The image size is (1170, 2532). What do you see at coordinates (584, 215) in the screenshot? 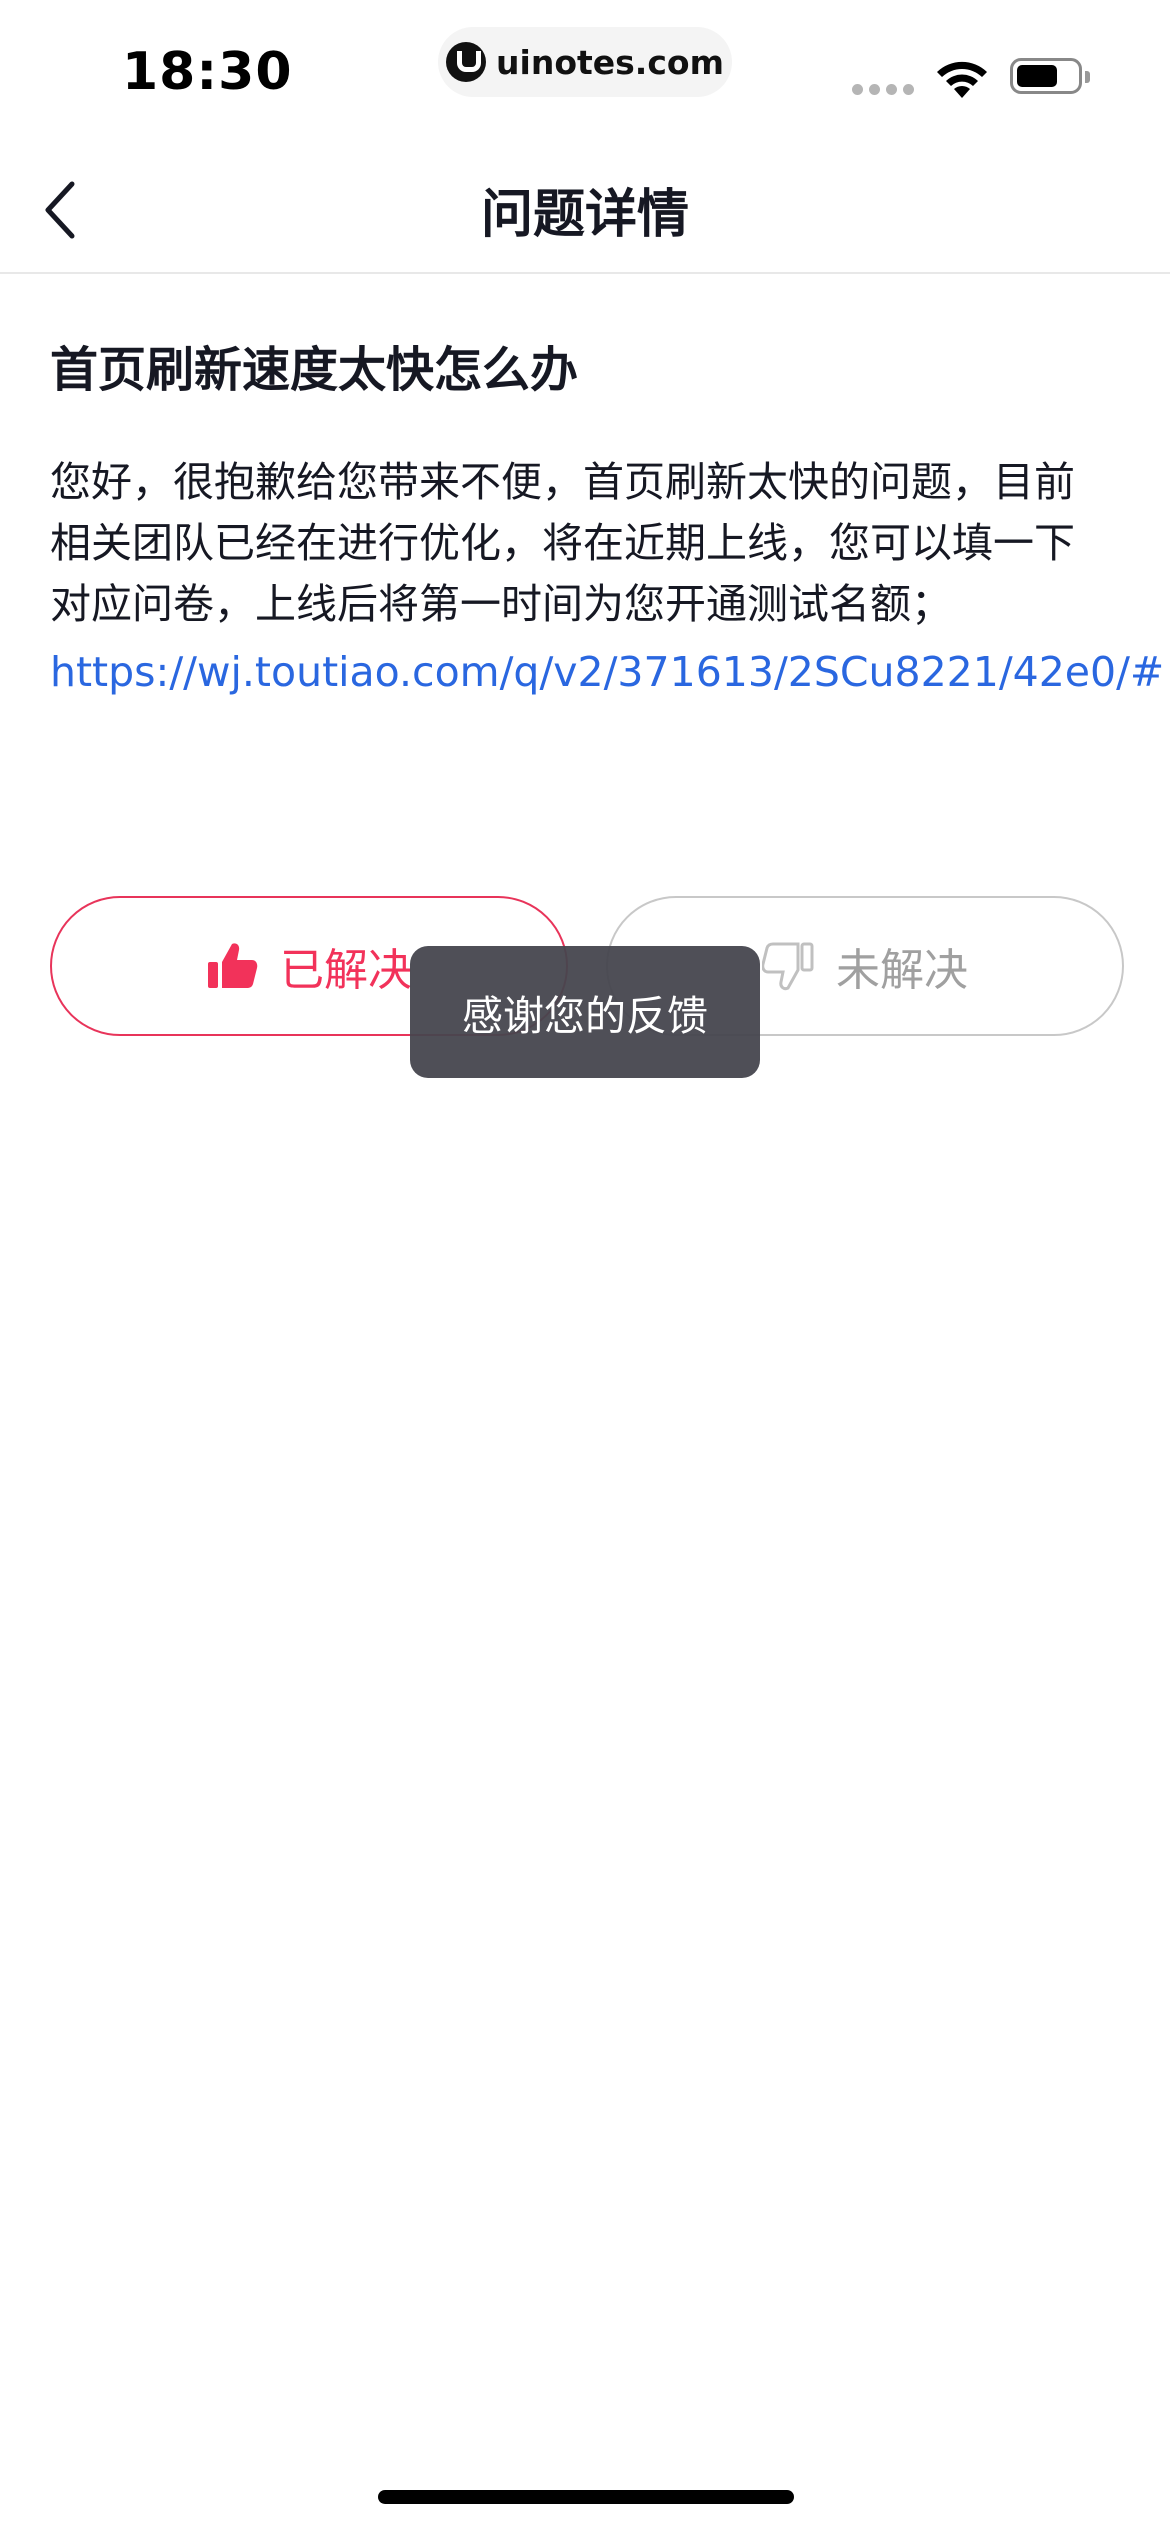
I see `page-title: 问题详情` at bounding box center [584, 215].